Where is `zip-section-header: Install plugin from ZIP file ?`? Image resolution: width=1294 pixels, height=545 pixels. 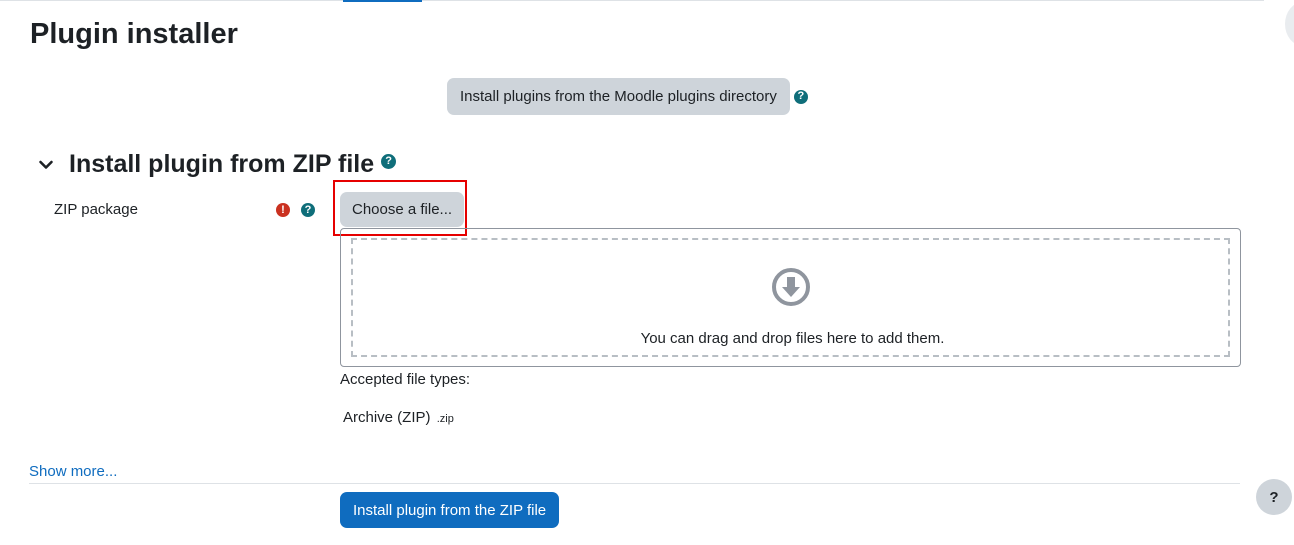 zip-section-header: Install plugin from ZIP file ? is located at coordinates (217, 164).